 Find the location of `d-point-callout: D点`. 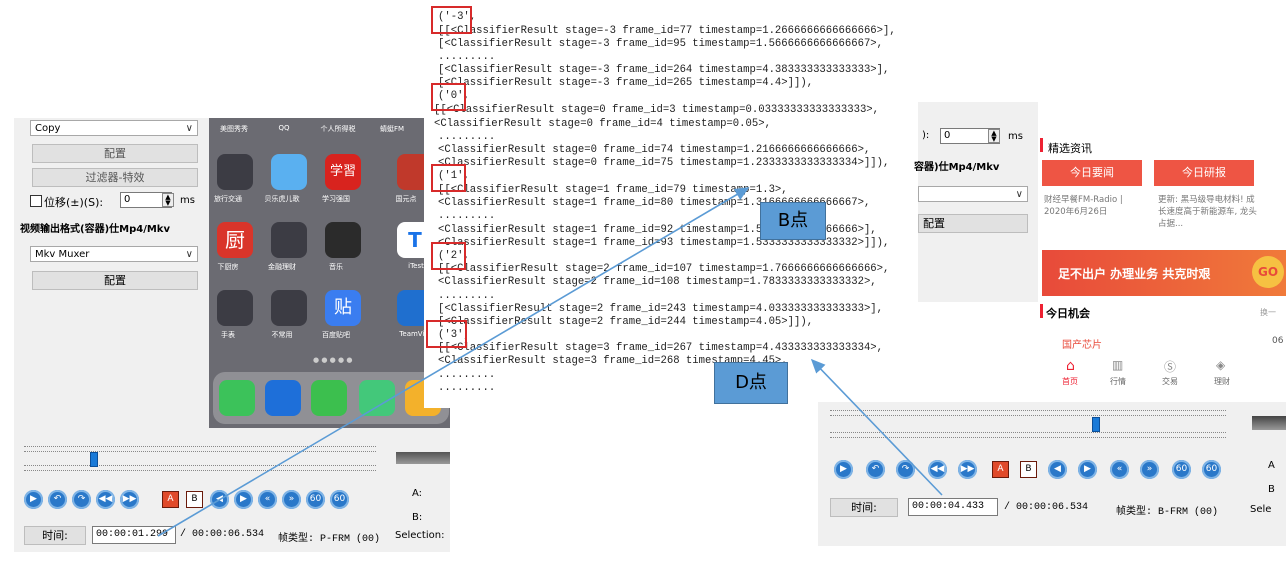

d-point-callout: D点 is located at coordinates (751, 383).